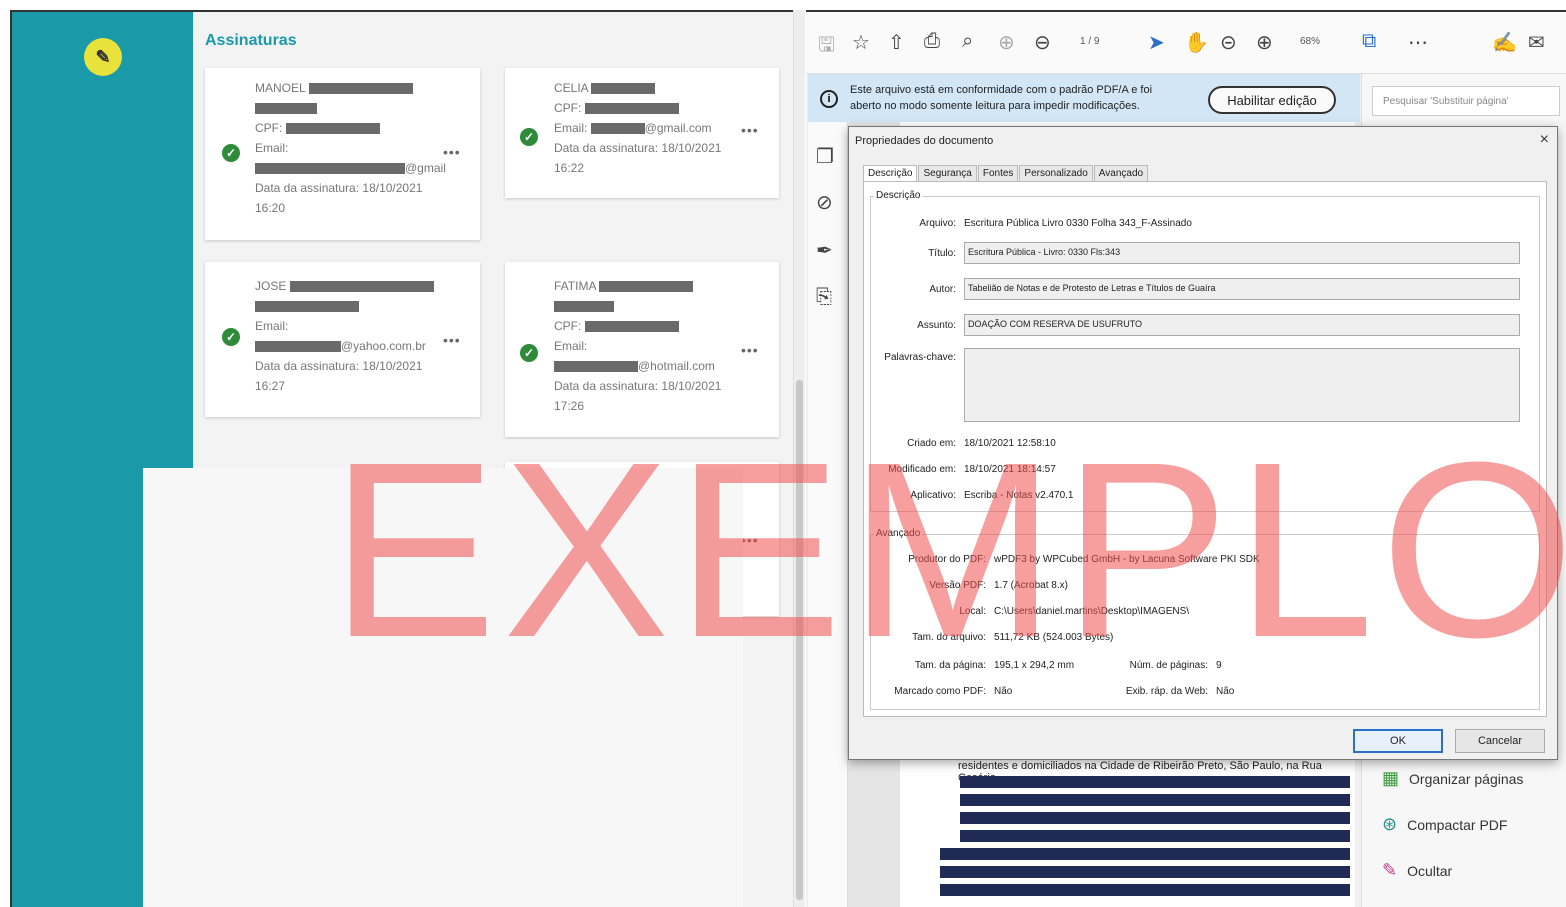 Image resolution: width=1566 pixels, height=907 pixels. What do you see at coordinates (998, 173) in the screenshot?
I see `tab-fonts: Fontes` at bounding box center [998, 173].